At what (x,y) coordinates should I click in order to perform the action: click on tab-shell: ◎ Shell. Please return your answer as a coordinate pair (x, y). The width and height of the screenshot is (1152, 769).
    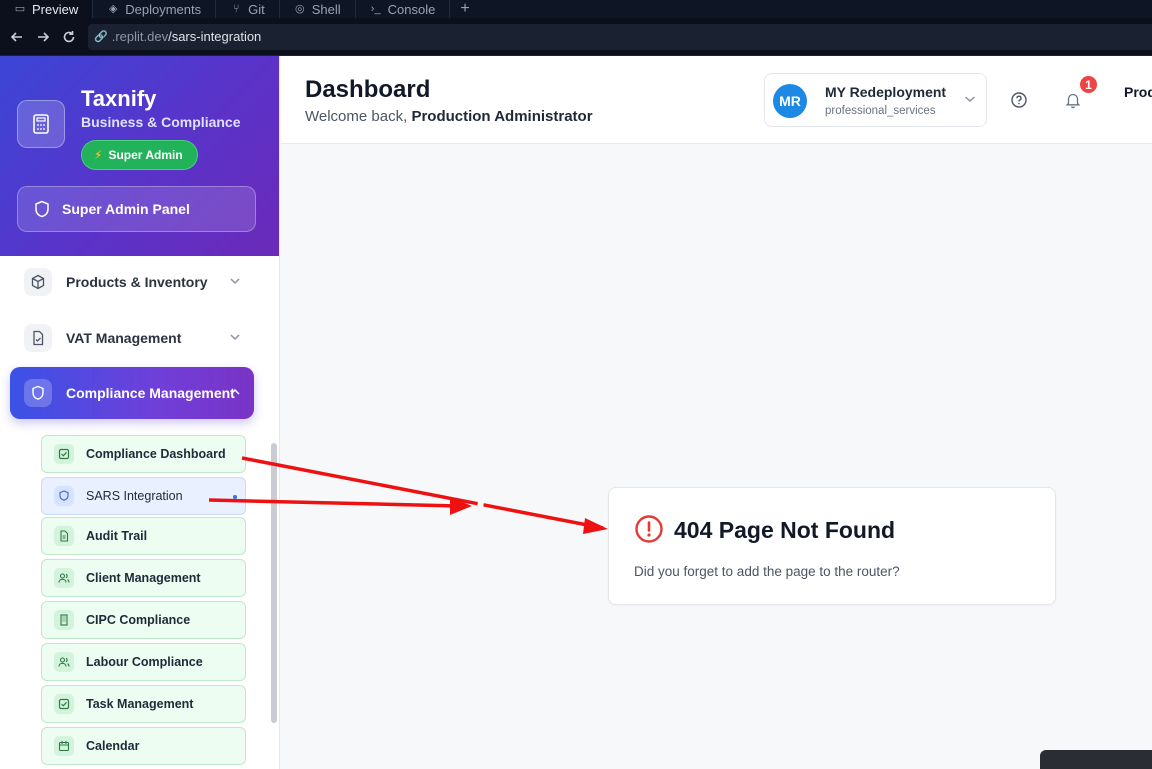
    Looking at the image, I should click on (318, 9).